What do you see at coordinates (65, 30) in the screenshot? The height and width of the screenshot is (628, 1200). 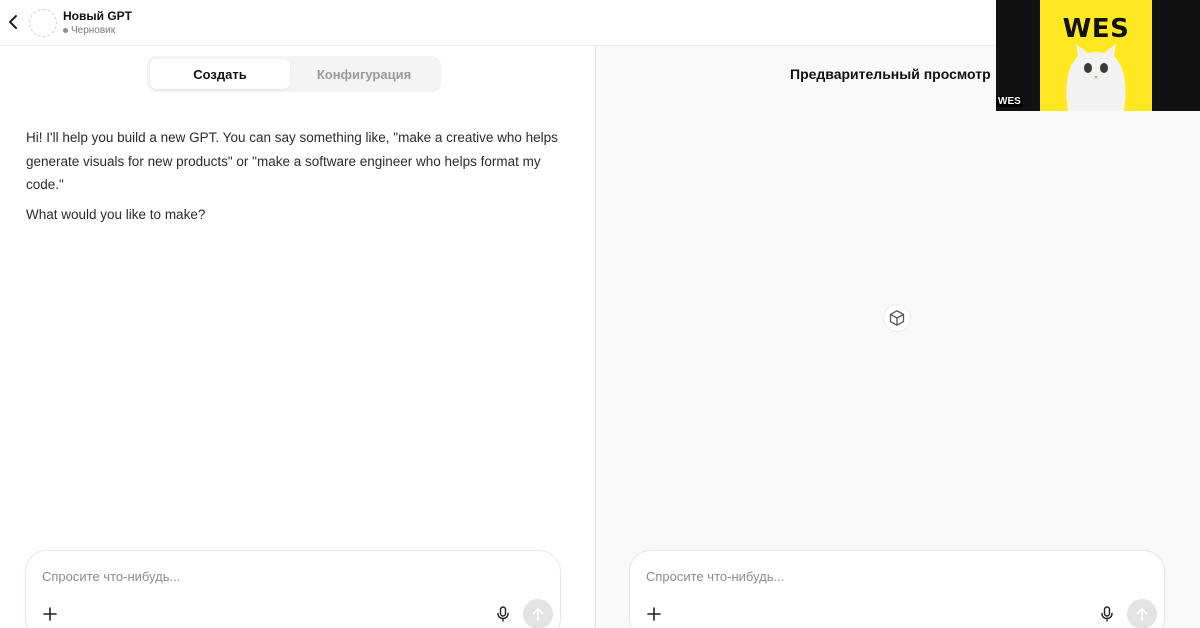 I see `status-dot-icon` at bounding box center [65, 30].